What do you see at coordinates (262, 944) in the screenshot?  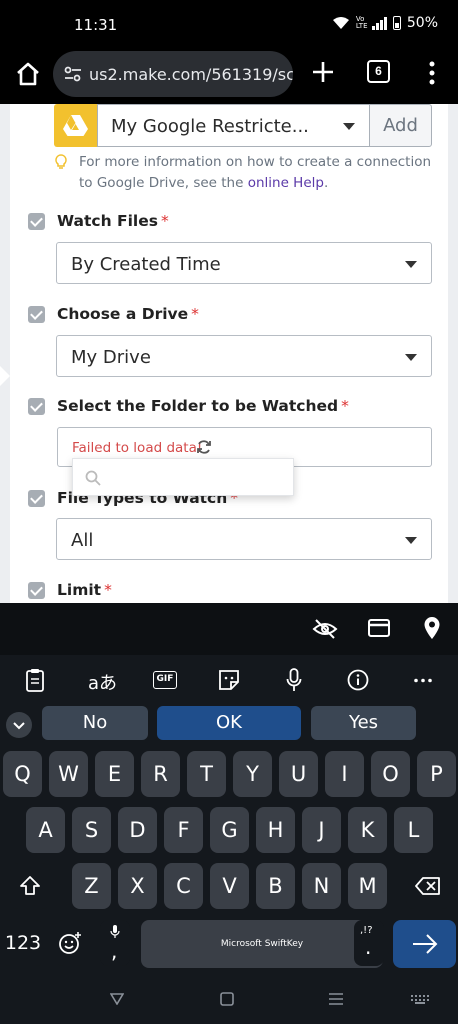 I see `space-bar: Microsoft SwiftKey` at bounding box center [262, 944].